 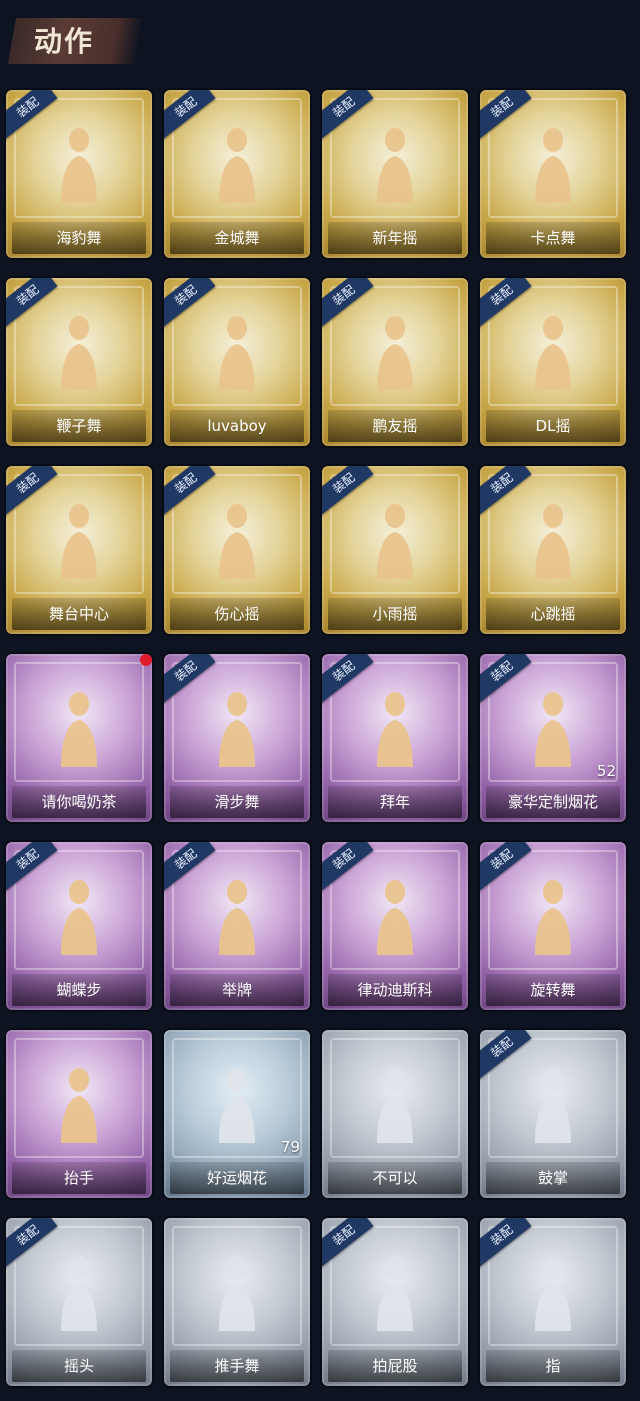 I want to click on emote-name: 举牌, so click(x=237, y=990).